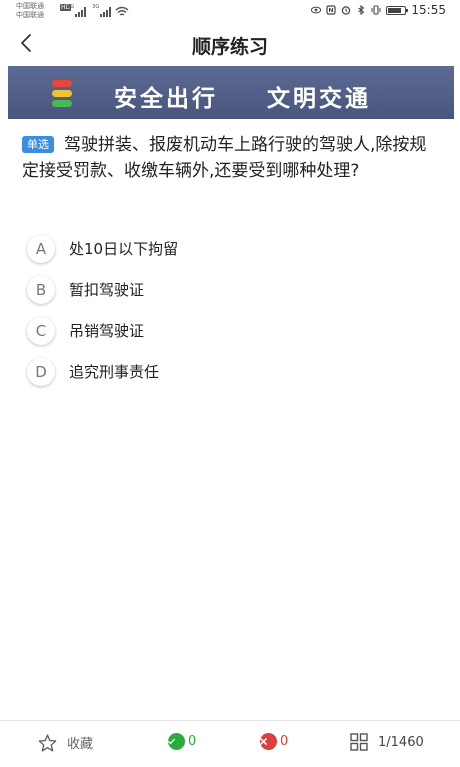  Describe the element at coordinates (231, 92) in the screenshot. I see `safety-banner: 安全出行 文明交通` at that location.